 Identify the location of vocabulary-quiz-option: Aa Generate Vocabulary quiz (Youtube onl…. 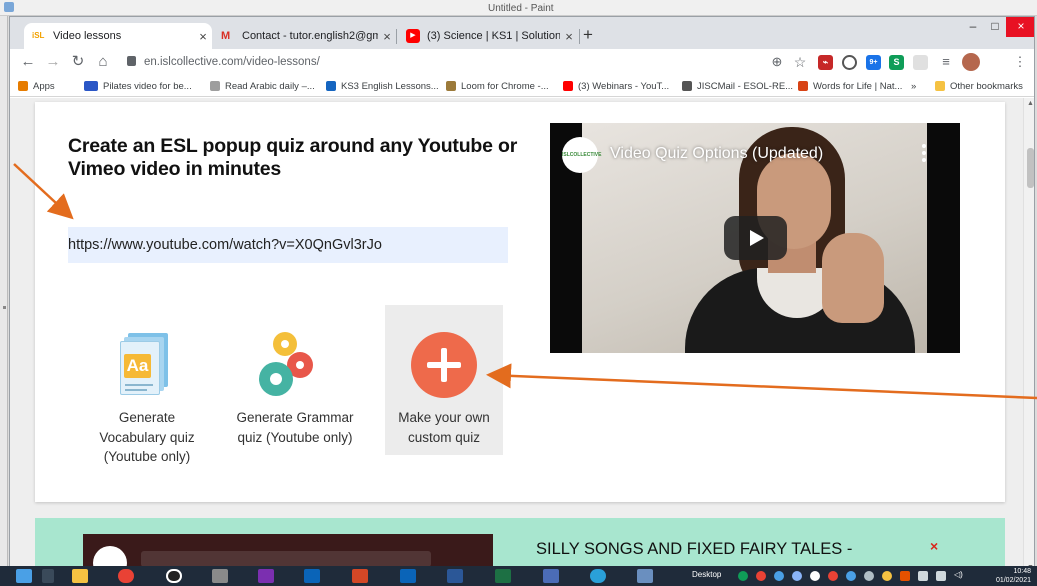
(147, 384).